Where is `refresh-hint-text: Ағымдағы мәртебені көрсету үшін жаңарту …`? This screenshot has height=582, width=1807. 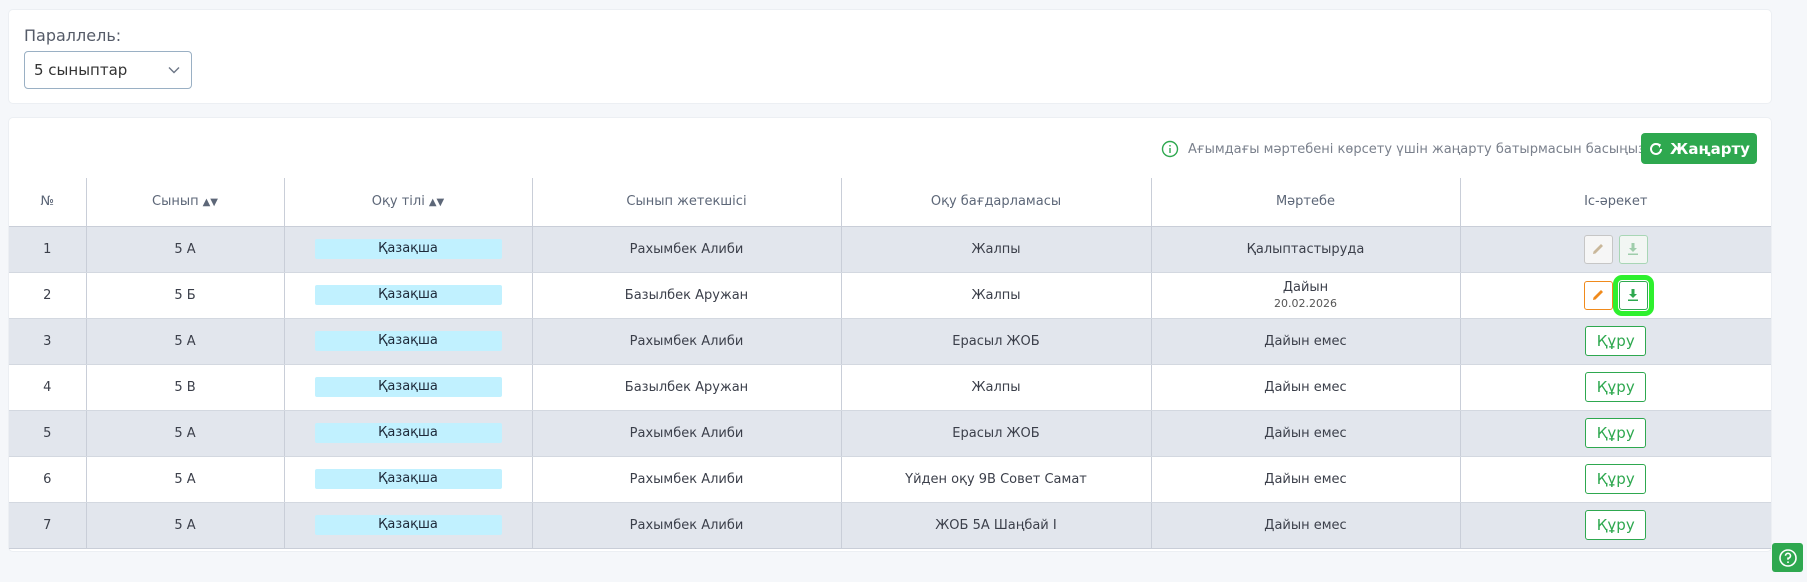
refresh-hint-text: Ағымдағы мәртебені көрсету үшін жаңарту … is located at coordinates (1416, 149).